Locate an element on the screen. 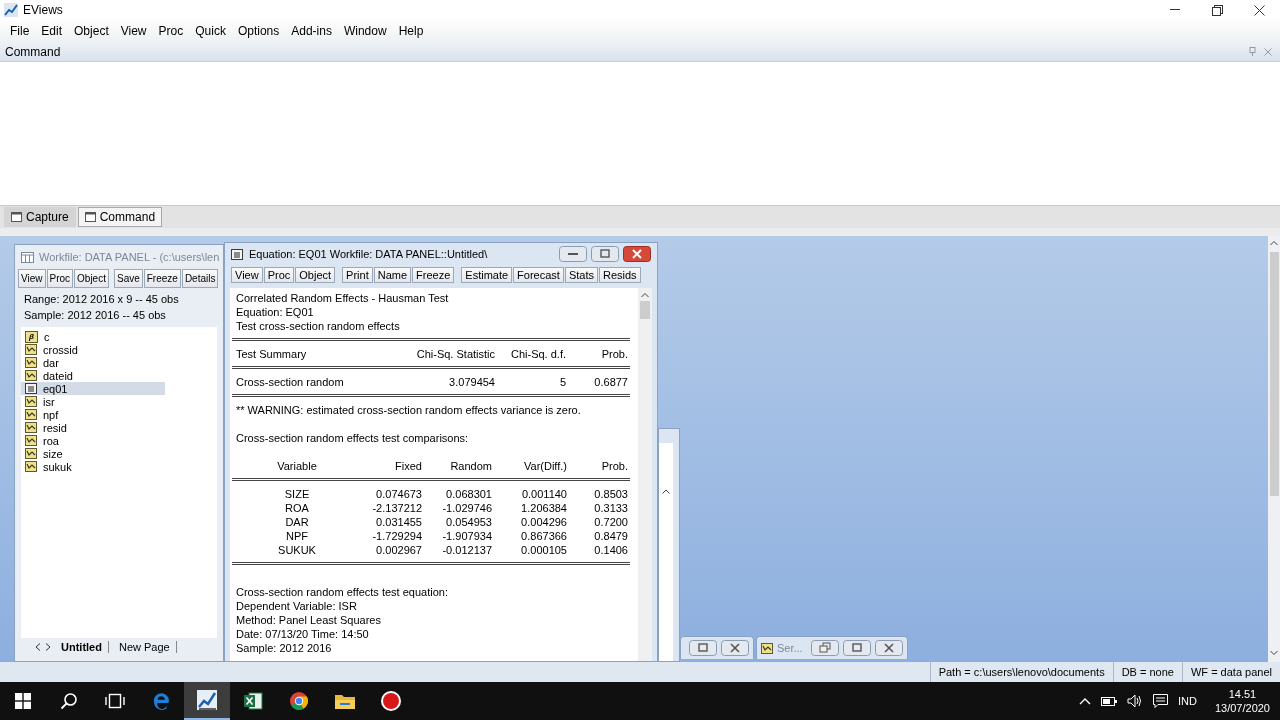  menu-item: Window is located at coordinates (365, 31).